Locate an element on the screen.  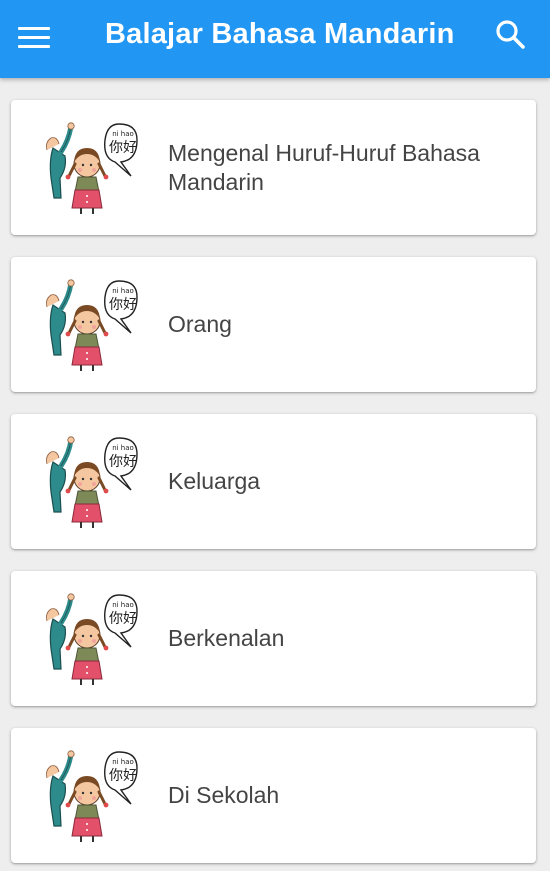
lesson-label: Berkenalan is located at coordinates (226, 638).